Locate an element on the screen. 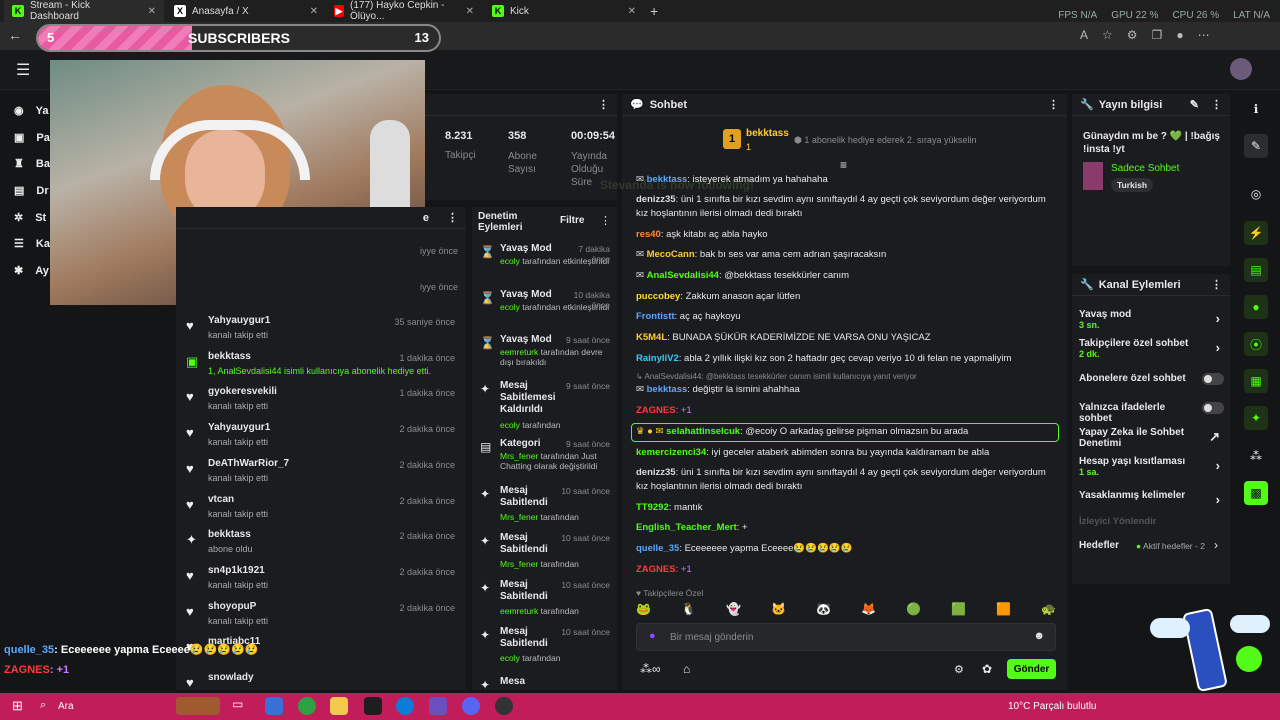 Image resolution: width=1280 pixels, height=720 pixels. chevron-down-icon: ≡ is located at coordinates (843, 165).